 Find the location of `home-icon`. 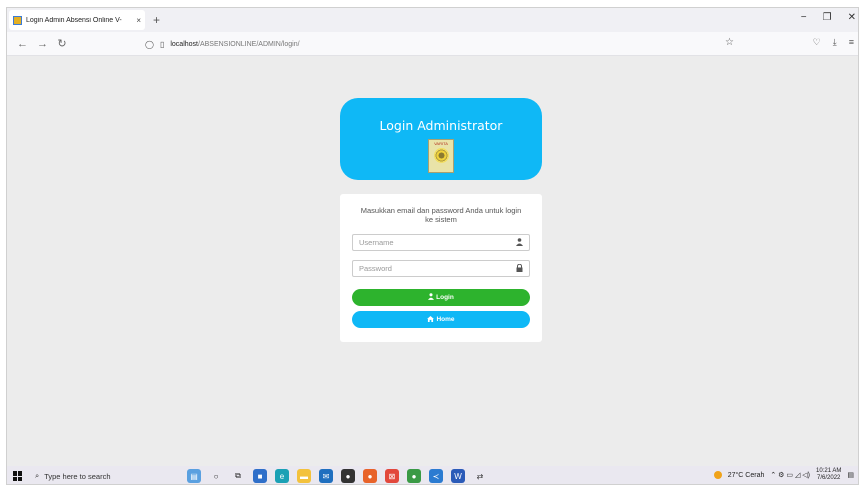

home-icon is located at coordinates (431, 319).